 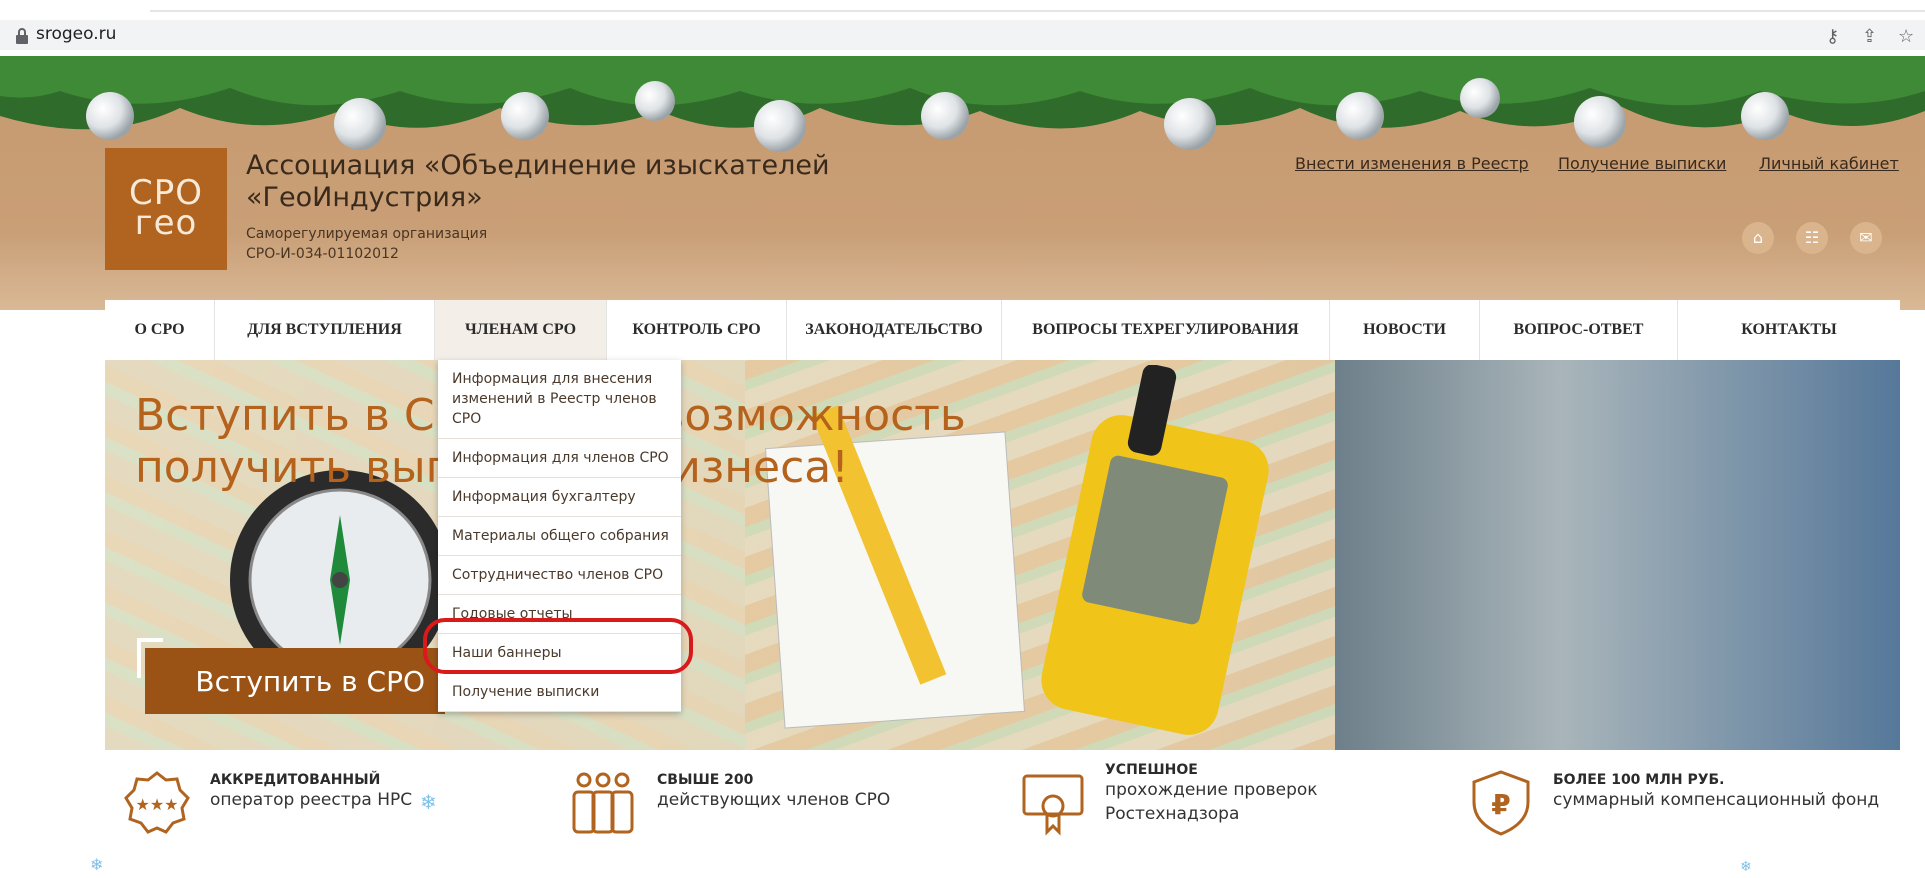 I want to click on home-icon: ⌂, so click(x=1758, y=238).